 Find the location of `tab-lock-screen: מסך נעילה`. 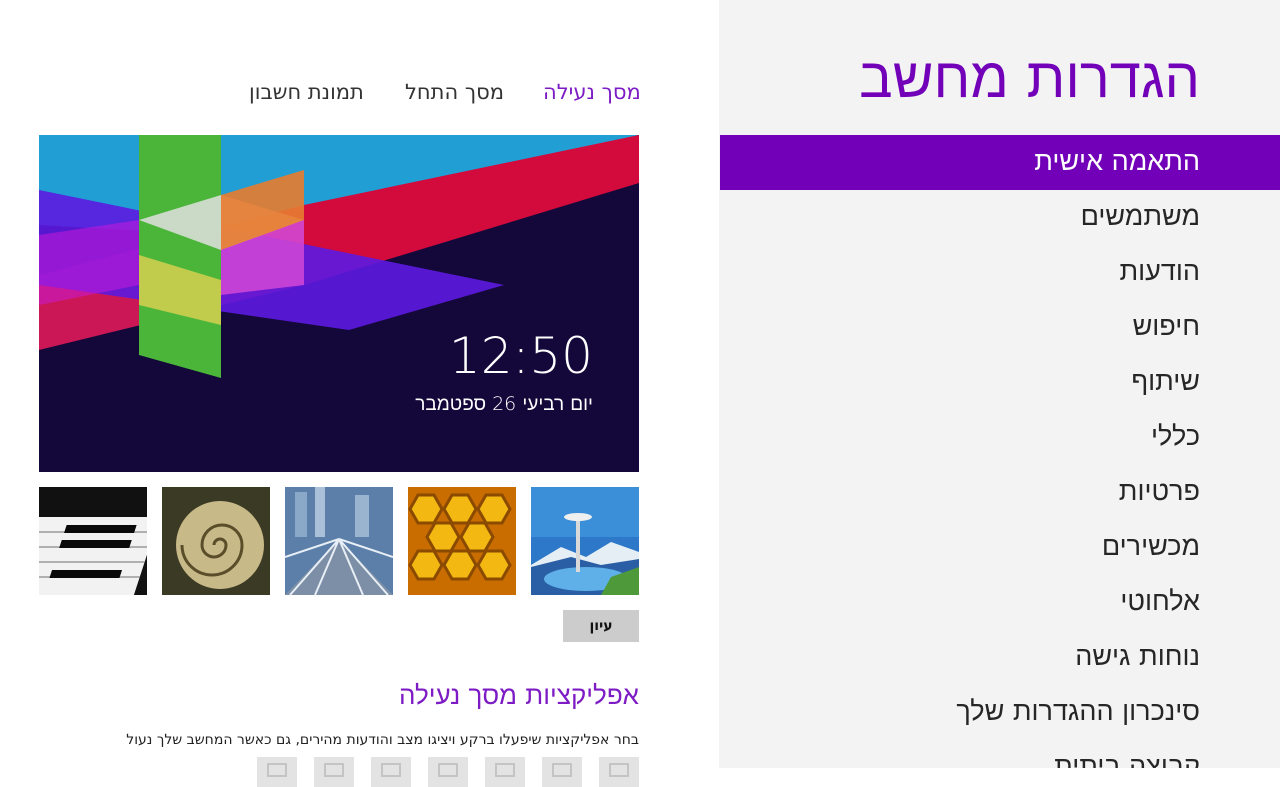

tab-lock-screen: מסך נעילה is located at coordinates (592, 92).